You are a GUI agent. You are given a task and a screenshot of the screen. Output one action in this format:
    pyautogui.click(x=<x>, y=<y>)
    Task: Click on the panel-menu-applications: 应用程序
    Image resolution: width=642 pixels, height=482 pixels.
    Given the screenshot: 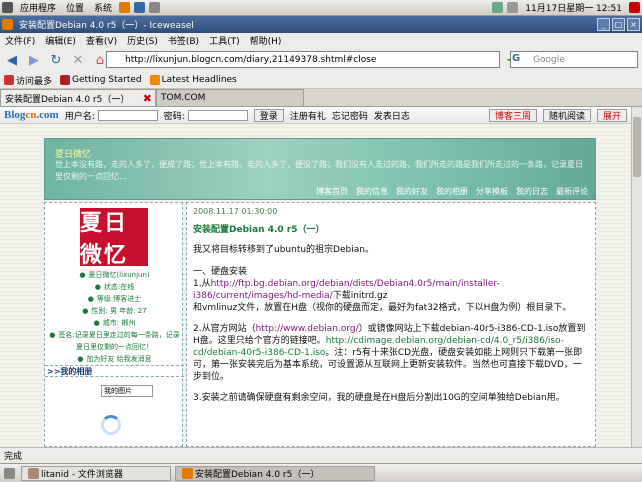 What is the action you would take?
    pyautogui.click(x=38, y=7)
    